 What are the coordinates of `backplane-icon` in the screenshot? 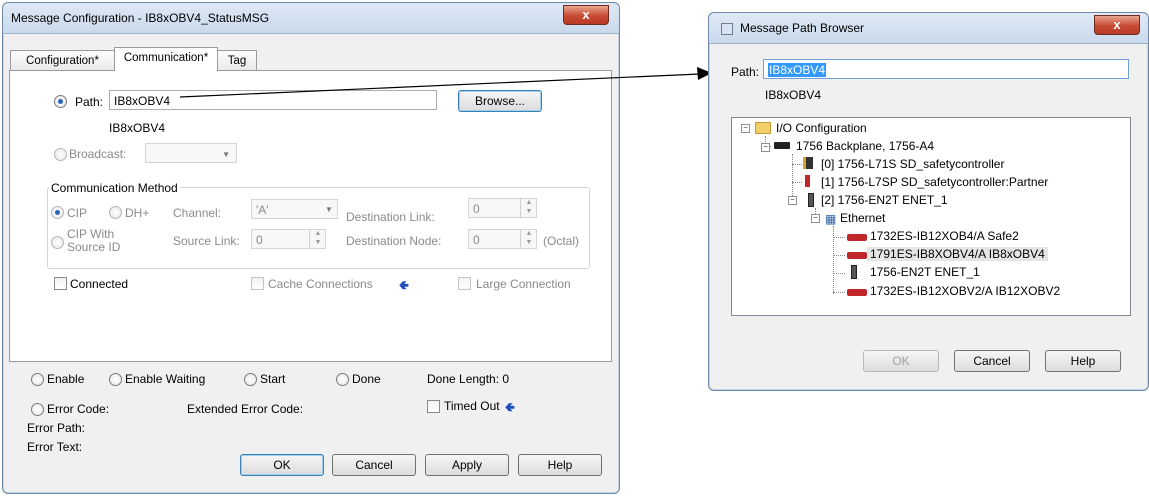 It's located at (782, 145).